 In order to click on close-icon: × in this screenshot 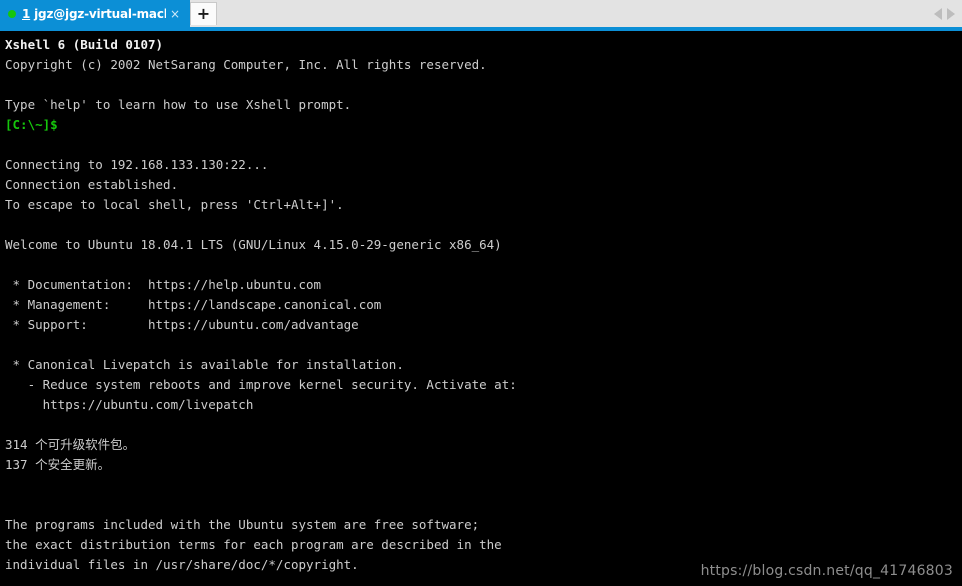, I will do `click(175, 14)`.